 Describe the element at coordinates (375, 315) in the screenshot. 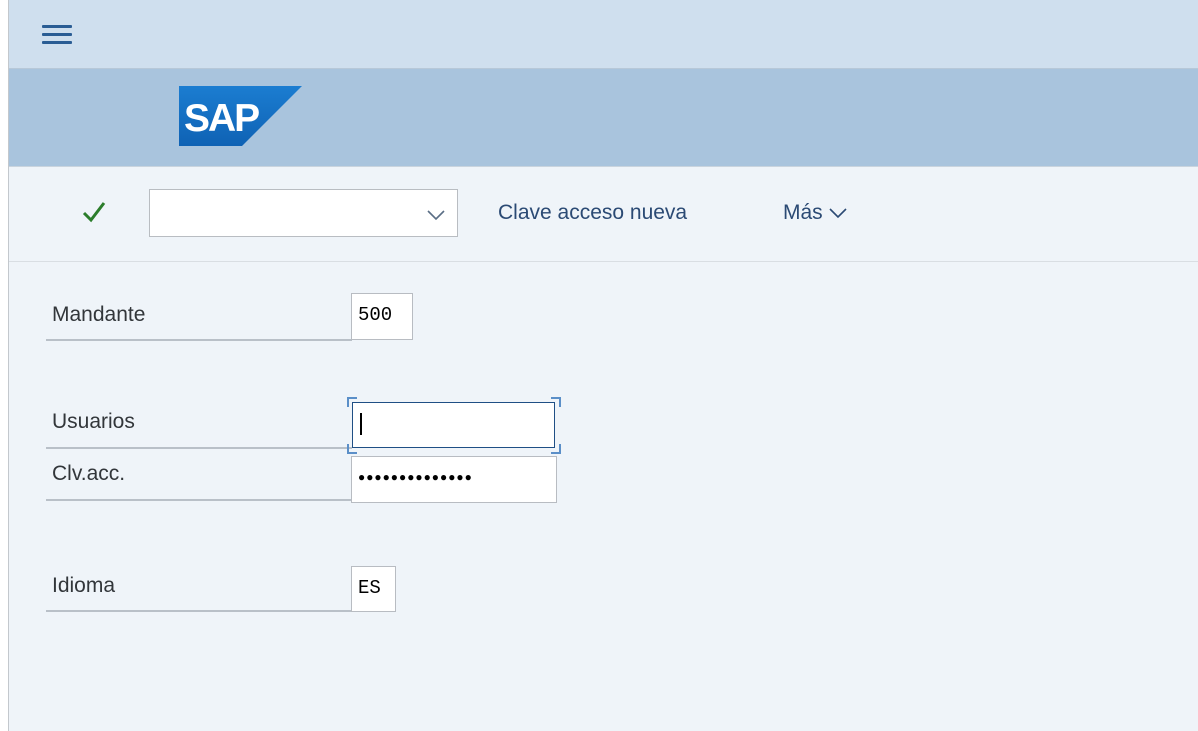

I see `client-value: 500` at that location.